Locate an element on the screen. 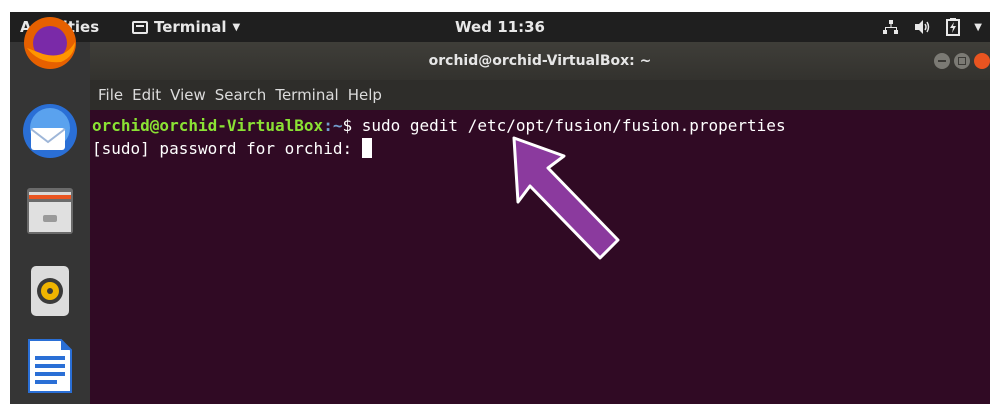 The width and height of the screenshot is (995, 404). menu-file: File is located at coordinates (110, 95).